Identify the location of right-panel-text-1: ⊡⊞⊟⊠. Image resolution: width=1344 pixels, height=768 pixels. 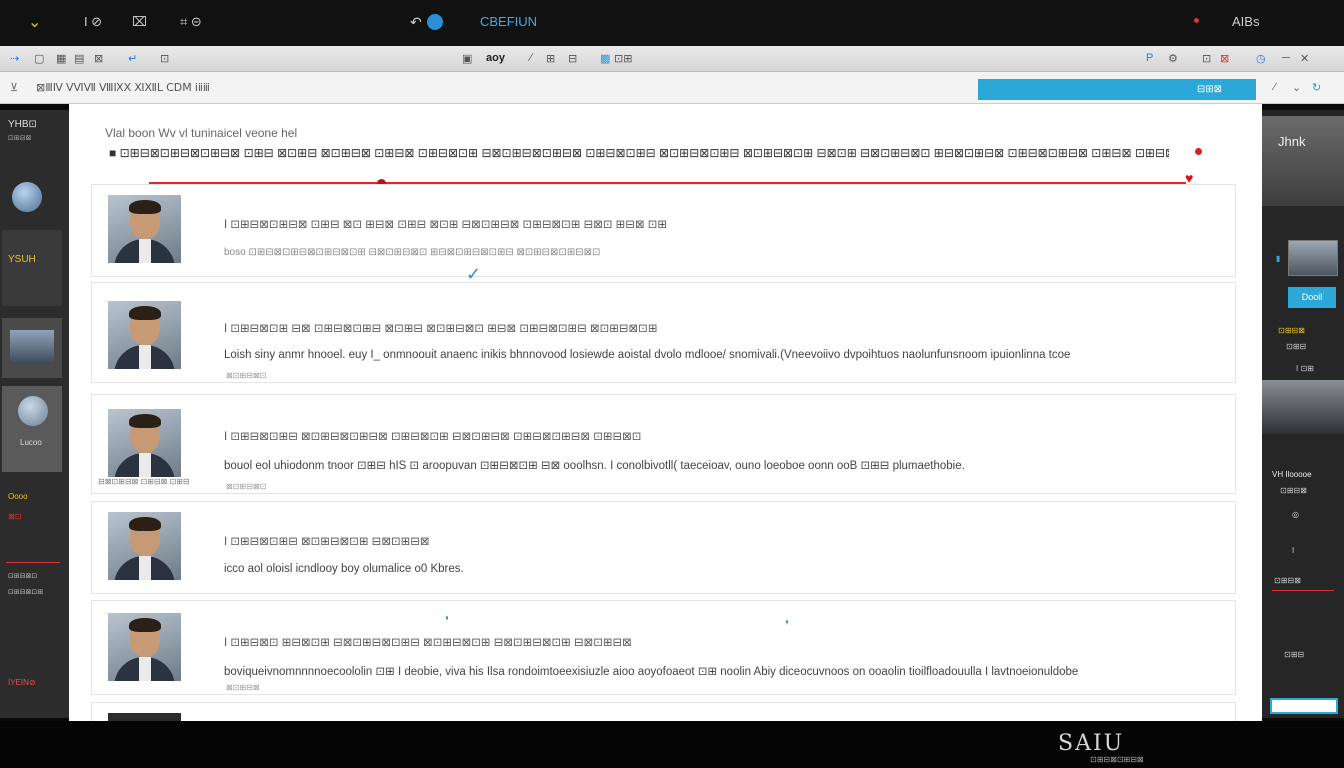
(1291, 330).